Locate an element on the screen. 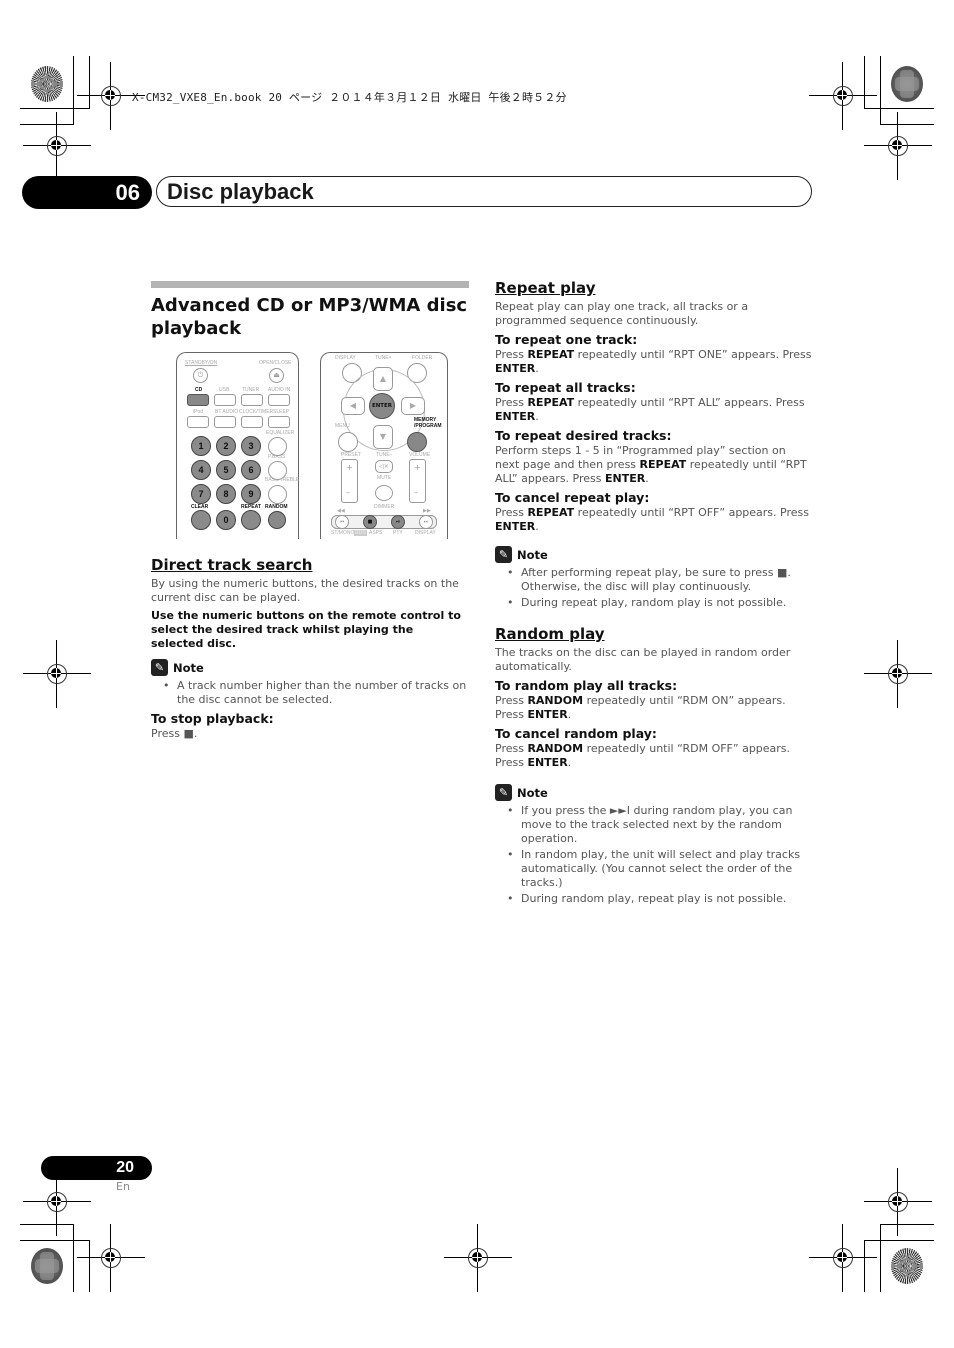 The width and height of the screenshot is (954, 1348). memory-program-button is located at coordinates (417, 442).